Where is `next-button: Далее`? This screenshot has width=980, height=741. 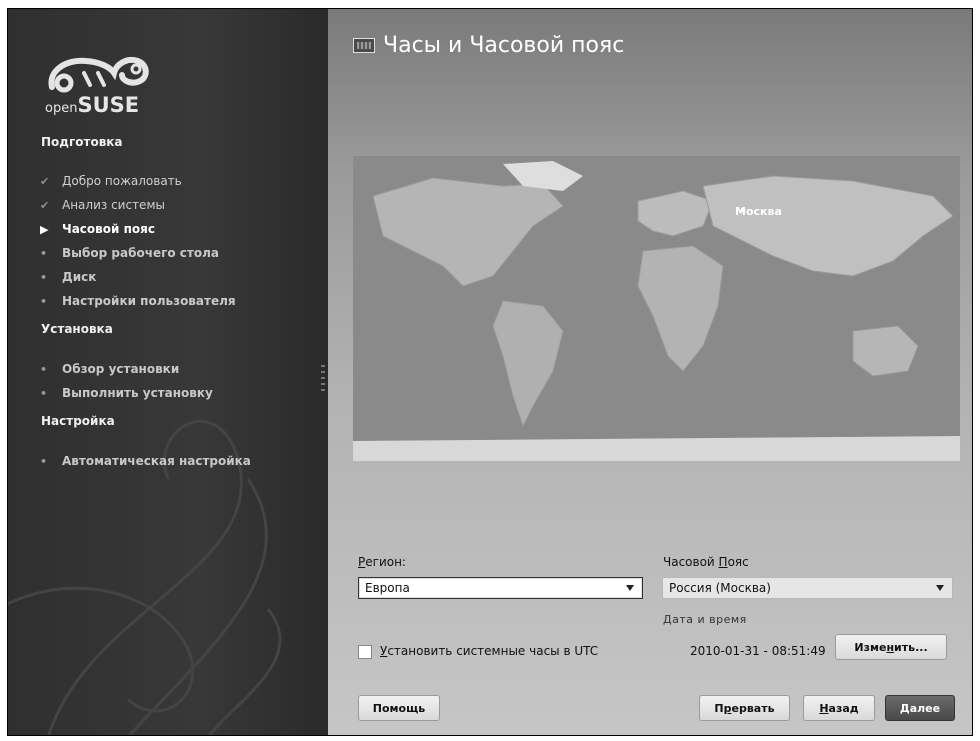 next-button: Далее is located at coordinates (920, 708).